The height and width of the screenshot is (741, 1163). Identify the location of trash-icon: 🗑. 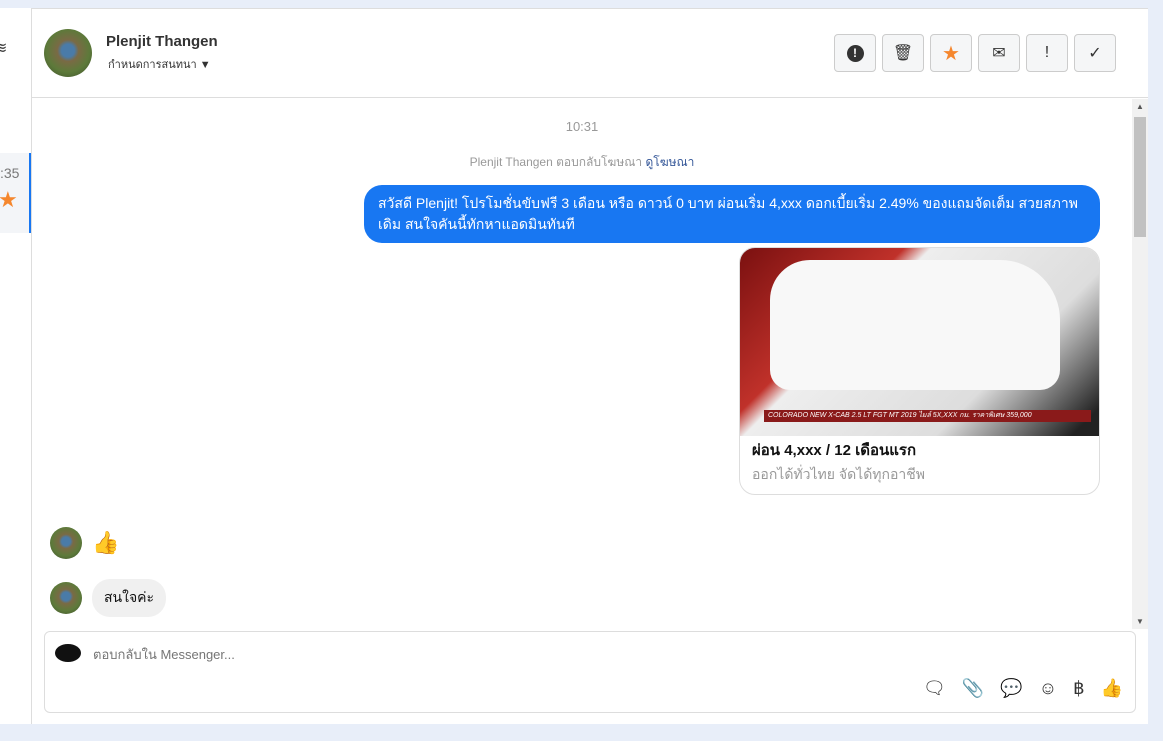
(903, 53).